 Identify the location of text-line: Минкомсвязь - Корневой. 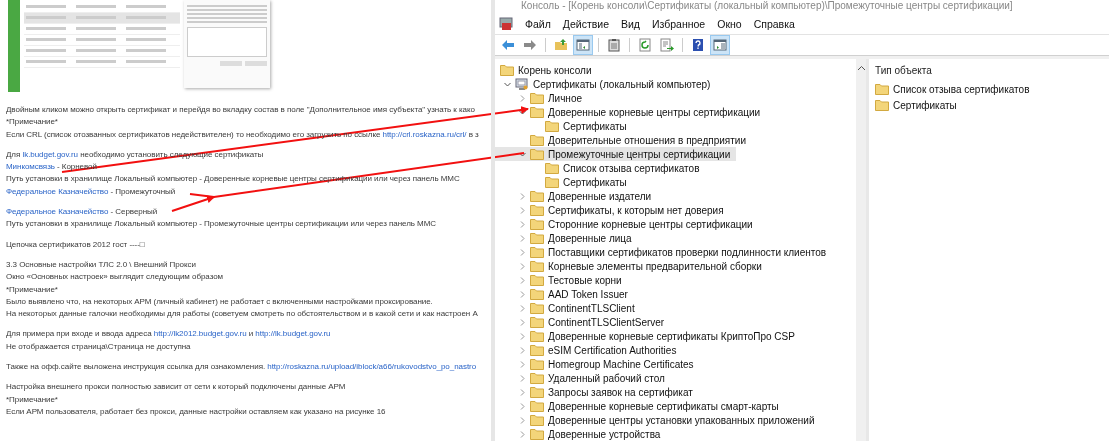
(52, 167).